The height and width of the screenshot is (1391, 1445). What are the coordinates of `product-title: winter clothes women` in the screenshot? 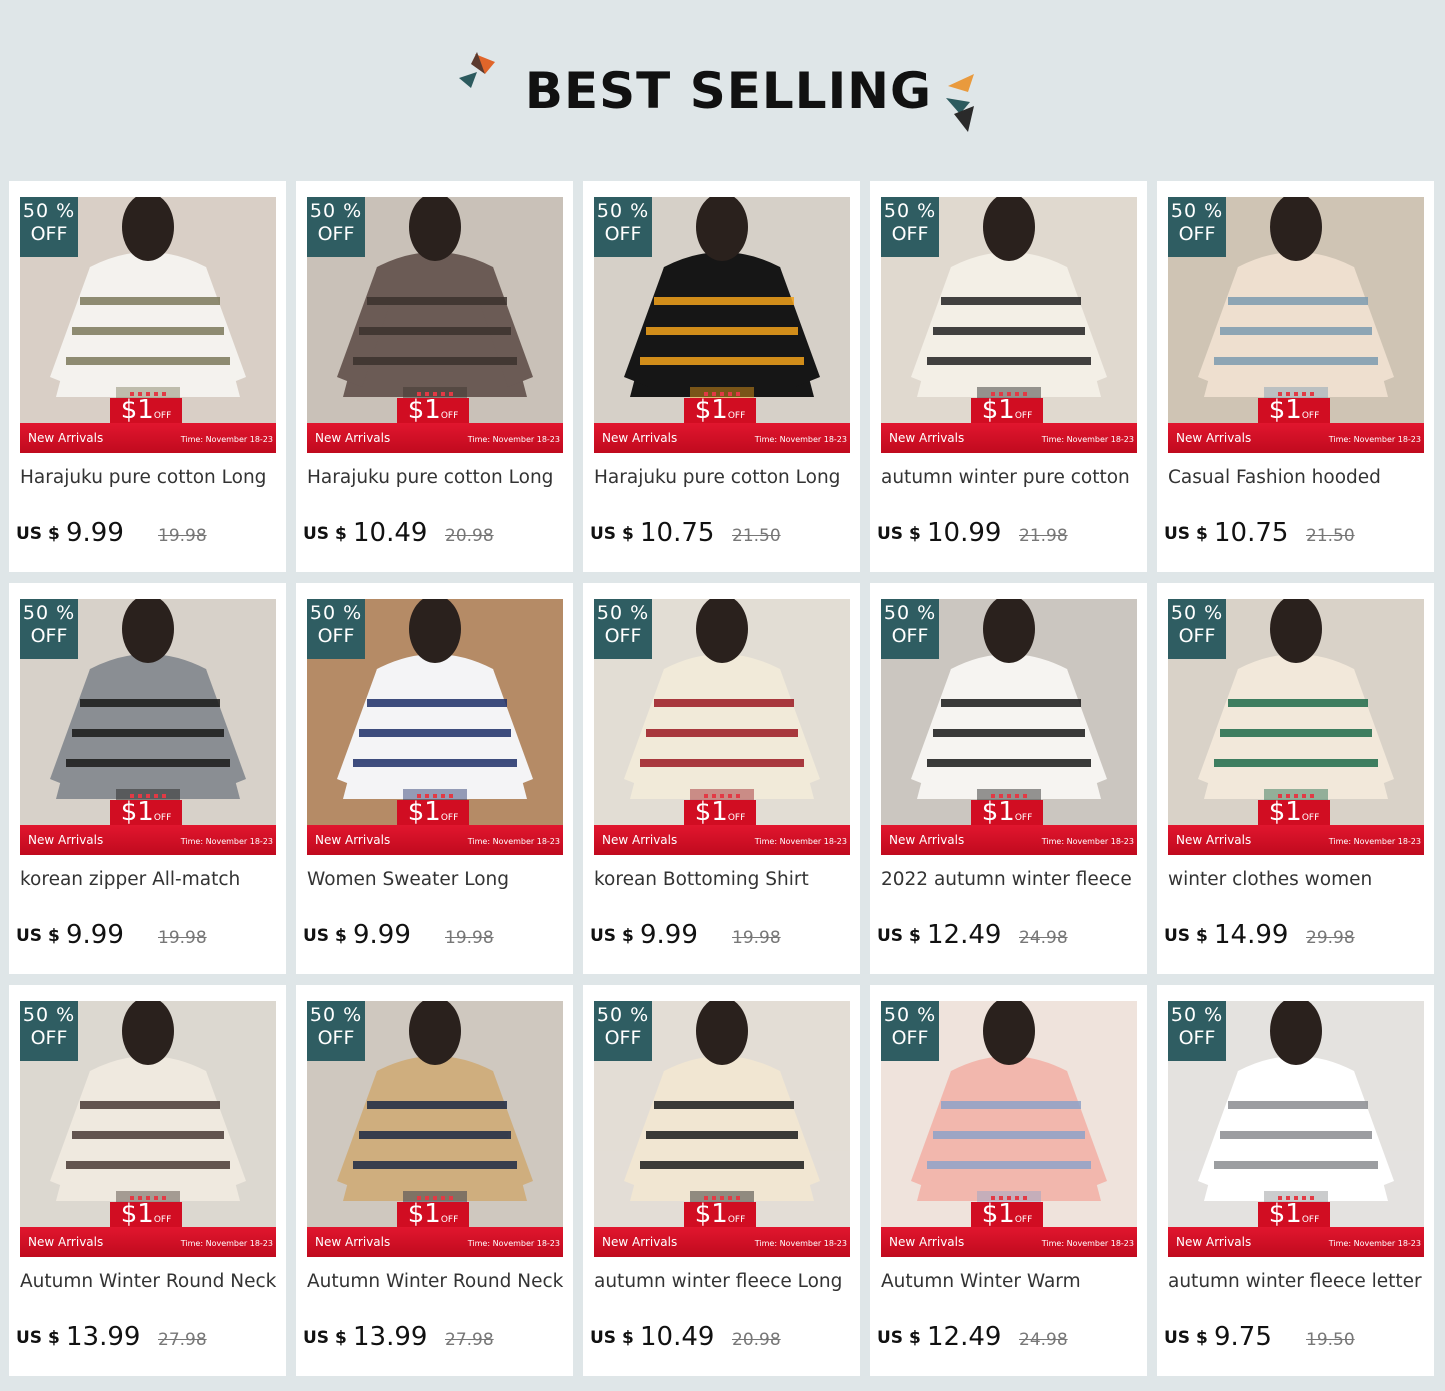 It's located at (1297, 881).